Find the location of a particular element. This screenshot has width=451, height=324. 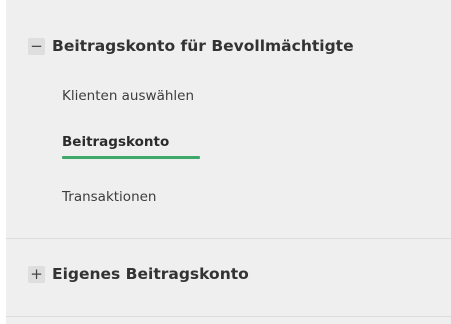

nav-item-transaktionen: Transaktionen is located at coordinates (109, 197).